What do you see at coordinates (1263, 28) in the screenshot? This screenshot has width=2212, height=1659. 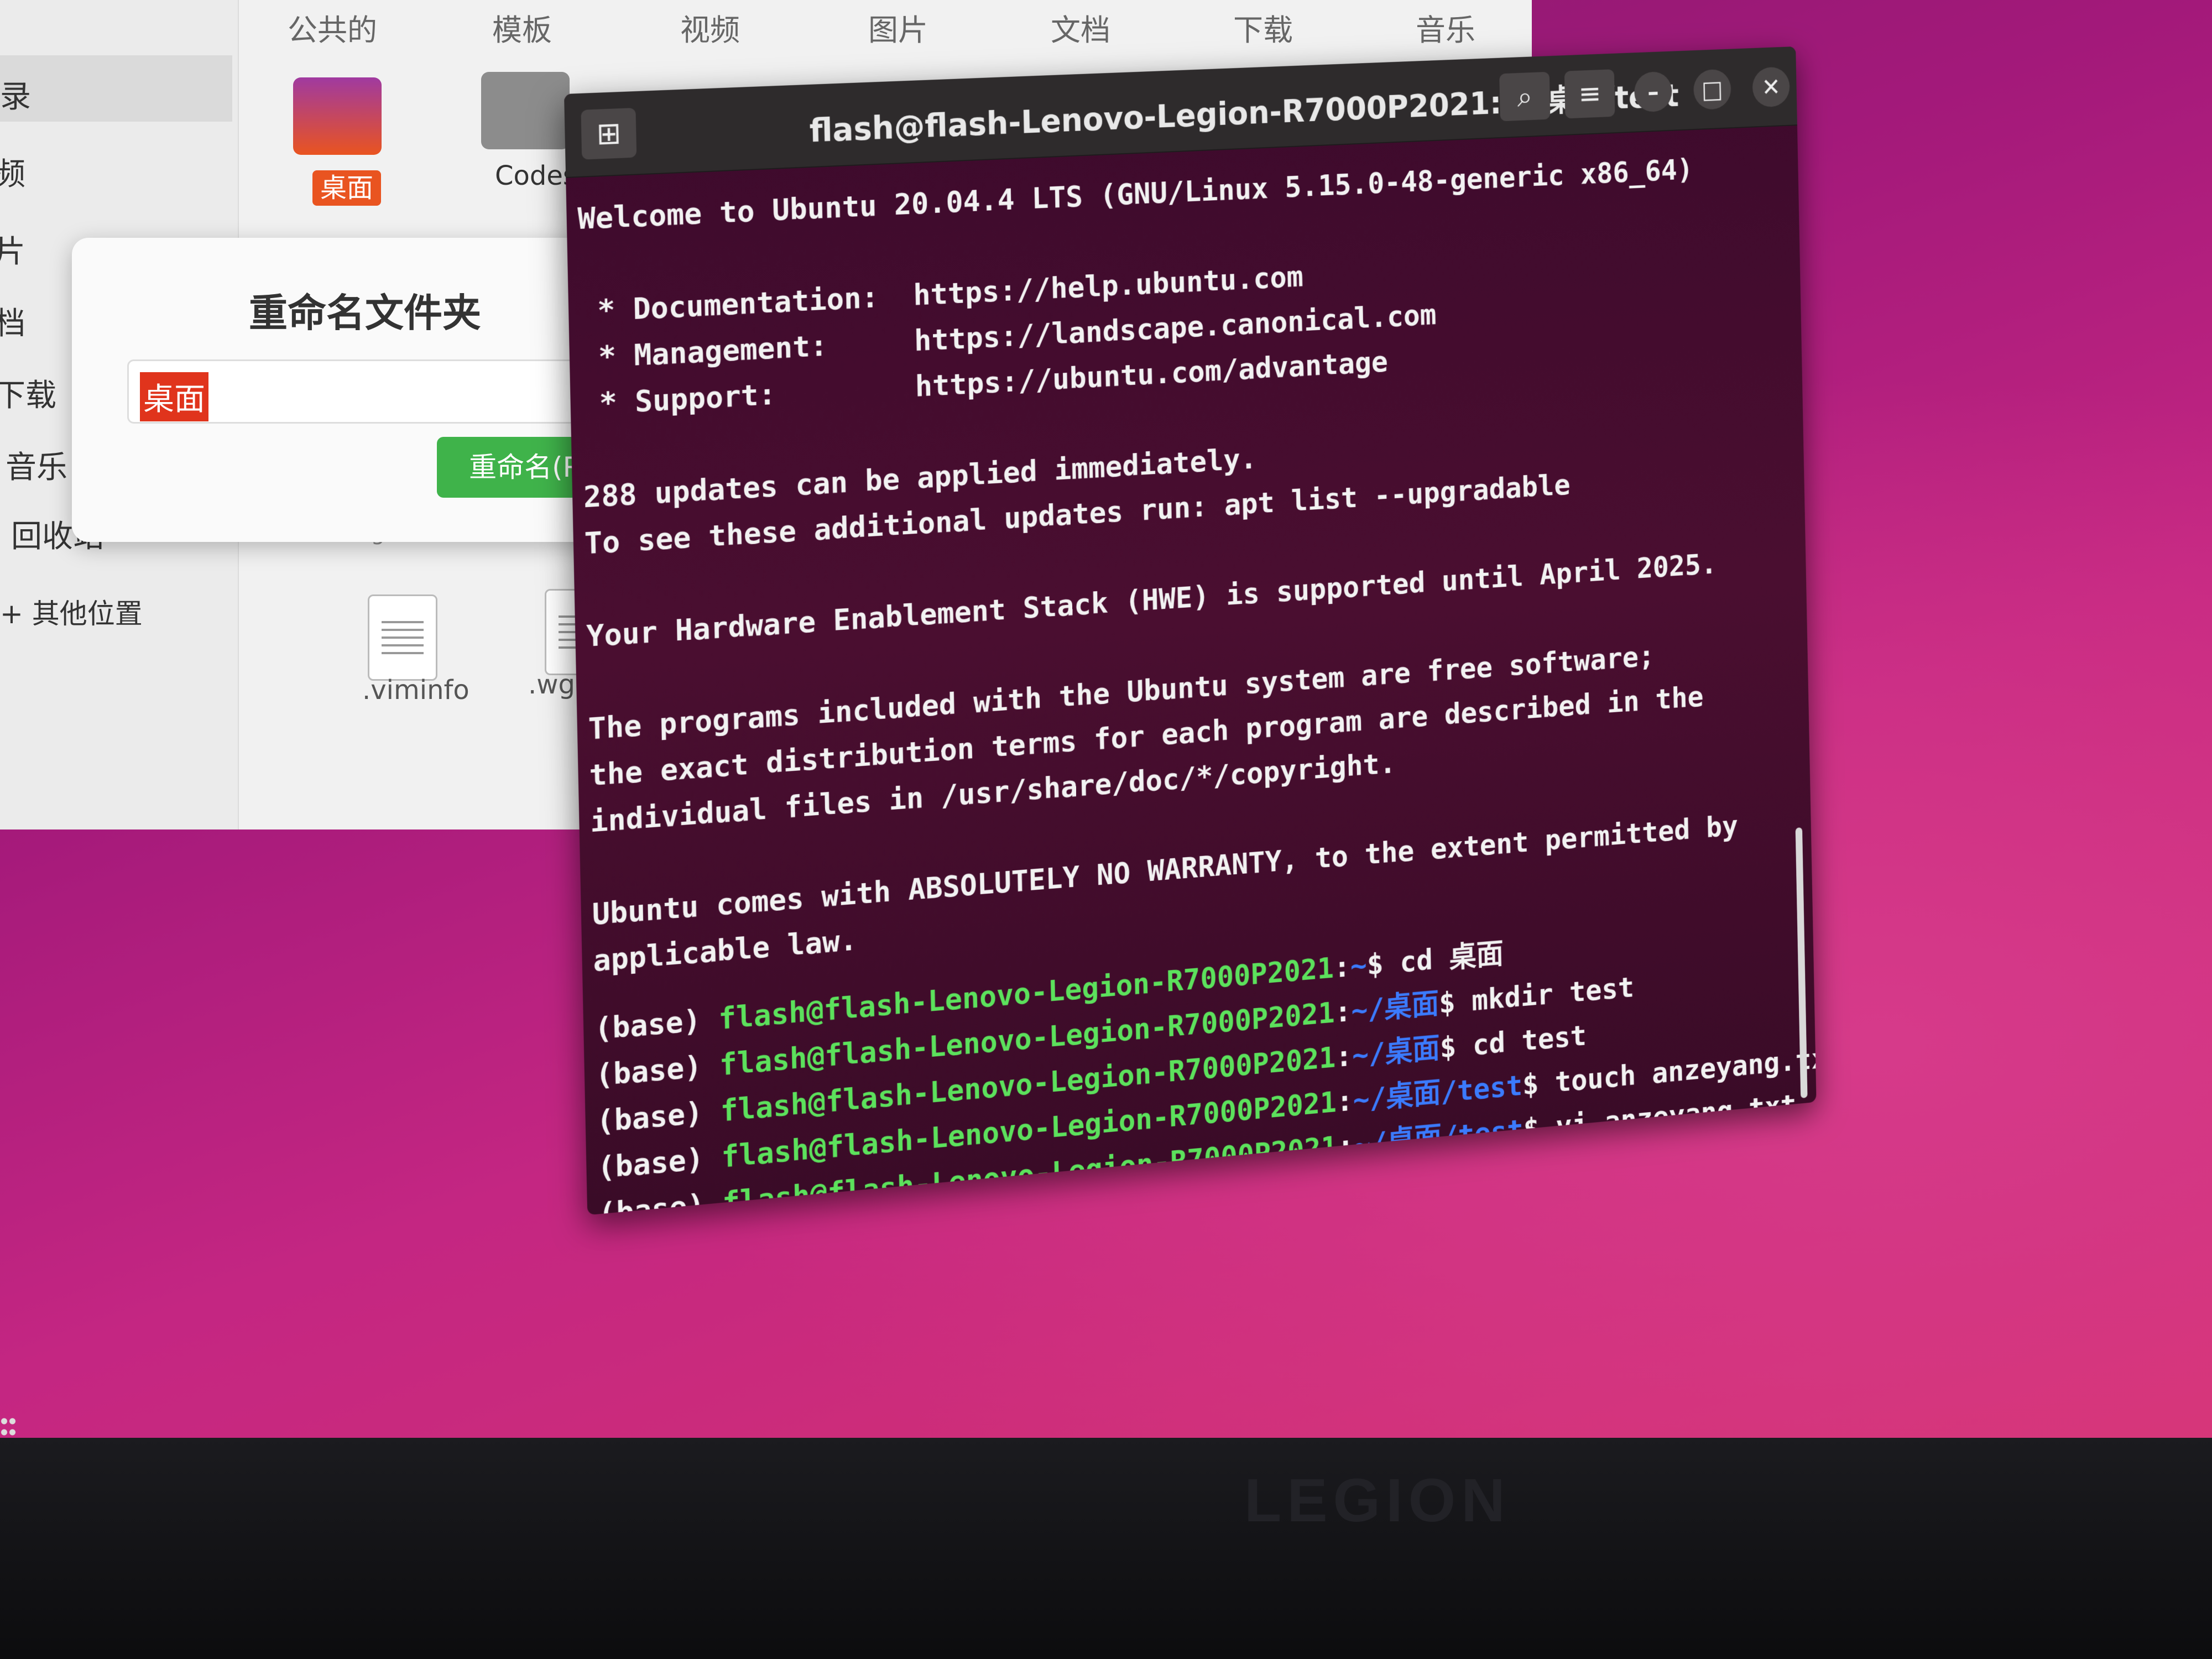 I see `folder-downloads: 下载` at bounding box center [1263, 28].